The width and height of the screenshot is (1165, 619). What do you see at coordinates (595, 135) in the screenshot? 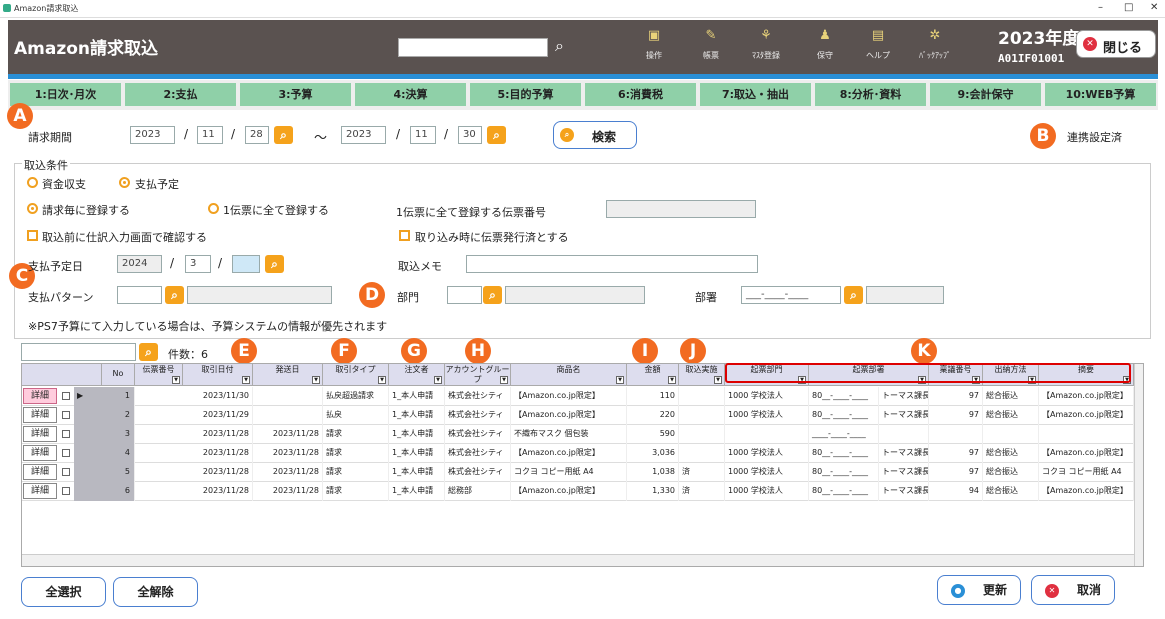
I see `search-button: ⌕ 検索` at bounding box center [595, 135].